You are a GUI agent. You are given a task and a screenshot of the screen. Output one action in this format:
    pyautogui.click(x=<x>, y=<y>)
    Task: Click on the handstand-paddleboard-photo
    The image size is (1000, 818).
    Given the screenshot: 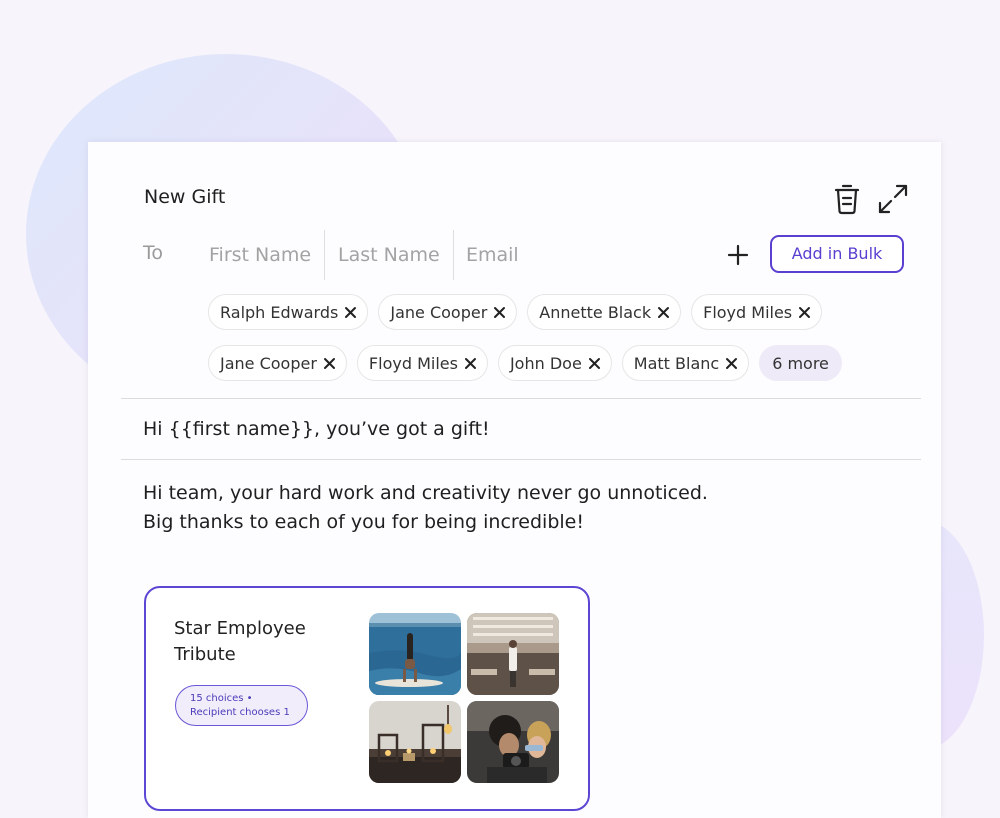 What is the action you would take?
    pyautogui.click(x=415, y=654)
    